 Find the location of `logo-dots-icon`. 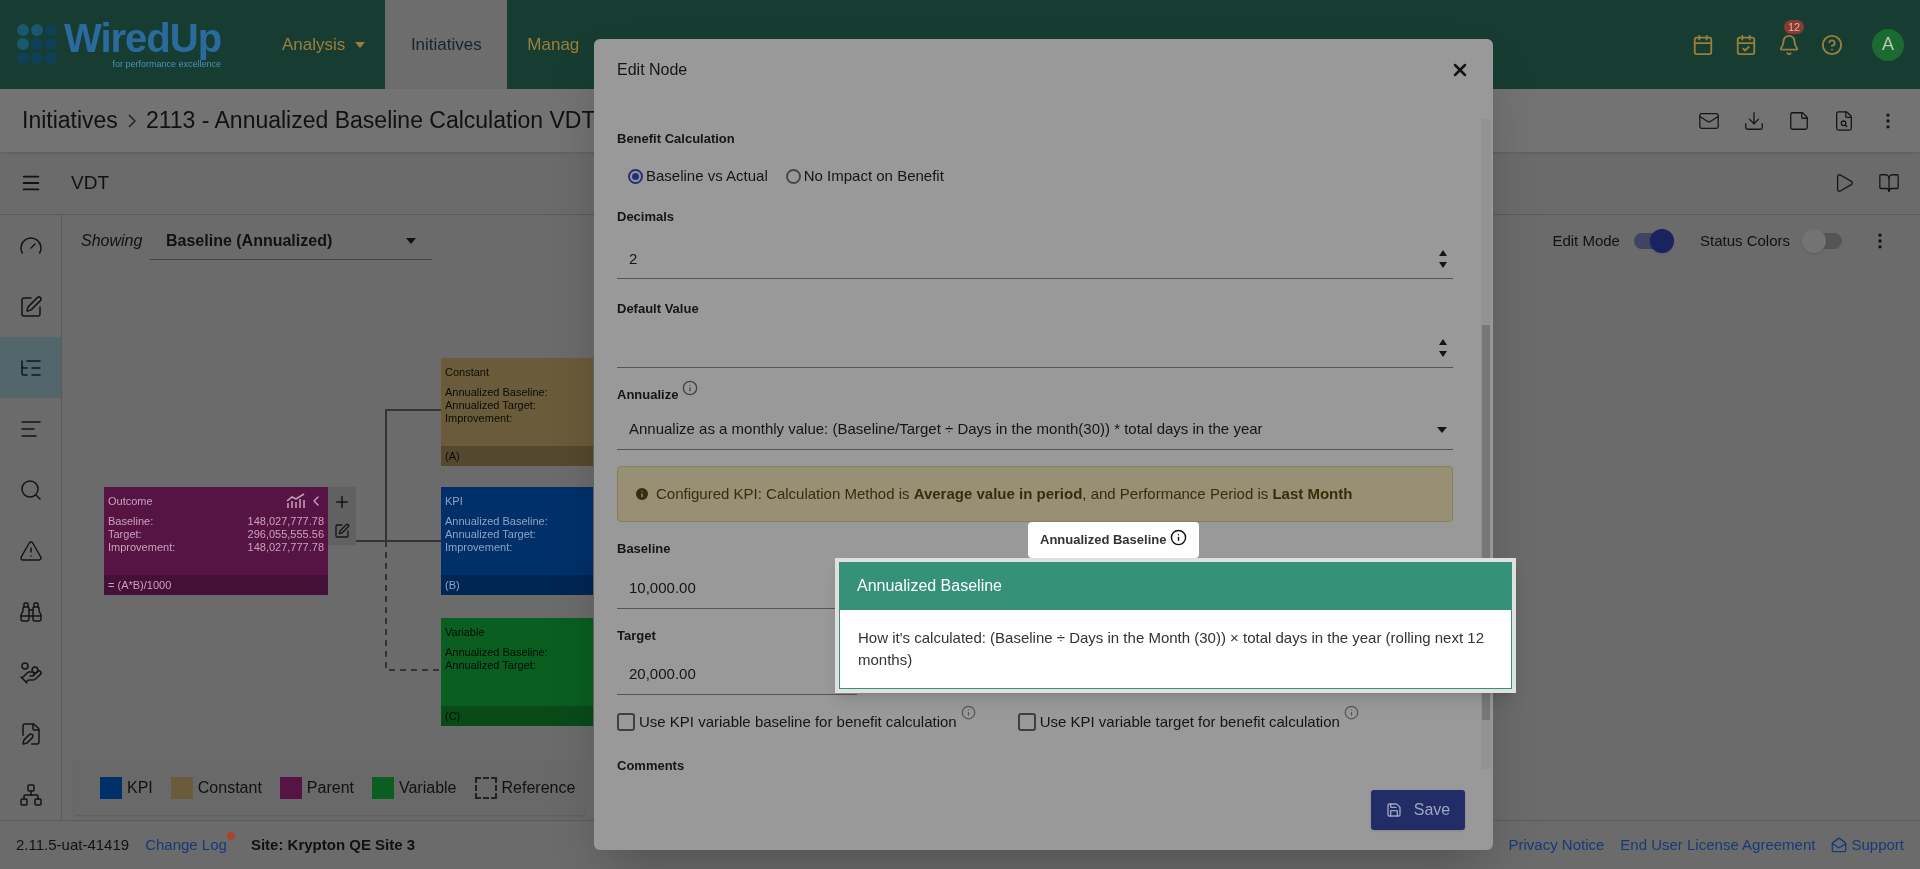

logo-dots-icon is located at coordinates (38, 44).